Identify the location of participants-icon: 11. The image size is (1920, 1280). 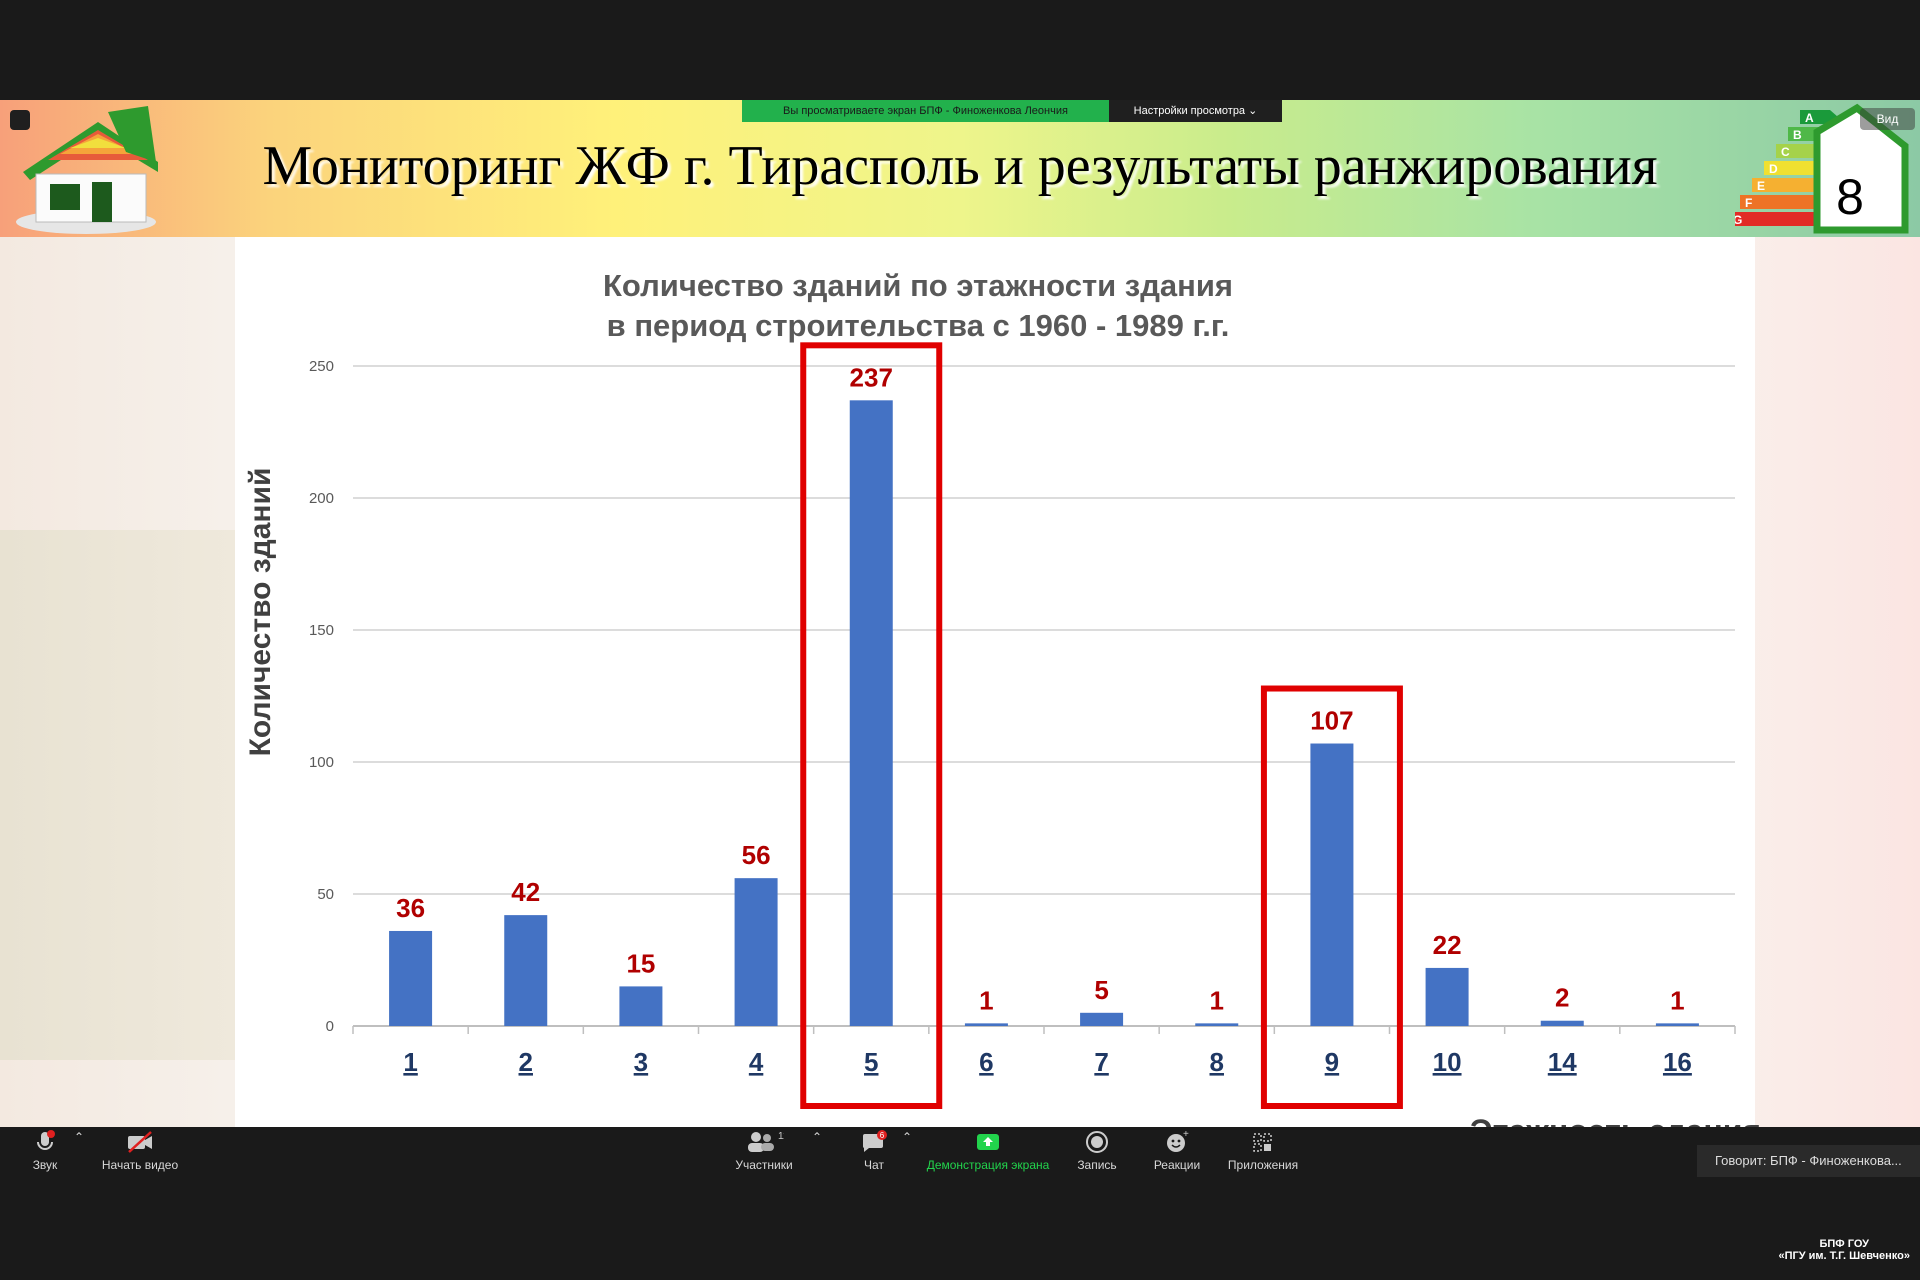
(766, 1141).